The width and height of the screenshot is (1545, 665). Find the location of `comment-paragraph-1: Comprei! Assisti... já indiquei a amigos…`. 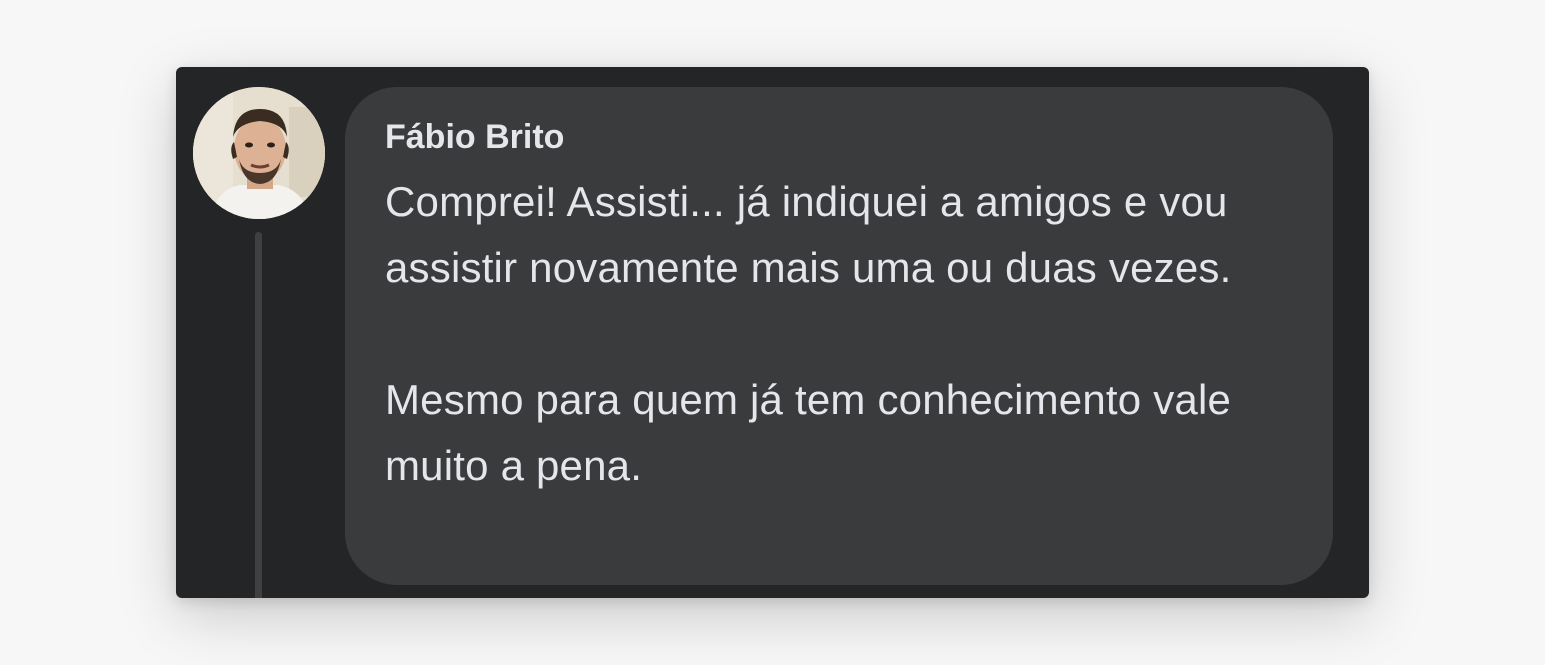

comment-paragraph-1: Comprei! Assisti... já indiquei a amigos… is located at coordinates (808, 234).